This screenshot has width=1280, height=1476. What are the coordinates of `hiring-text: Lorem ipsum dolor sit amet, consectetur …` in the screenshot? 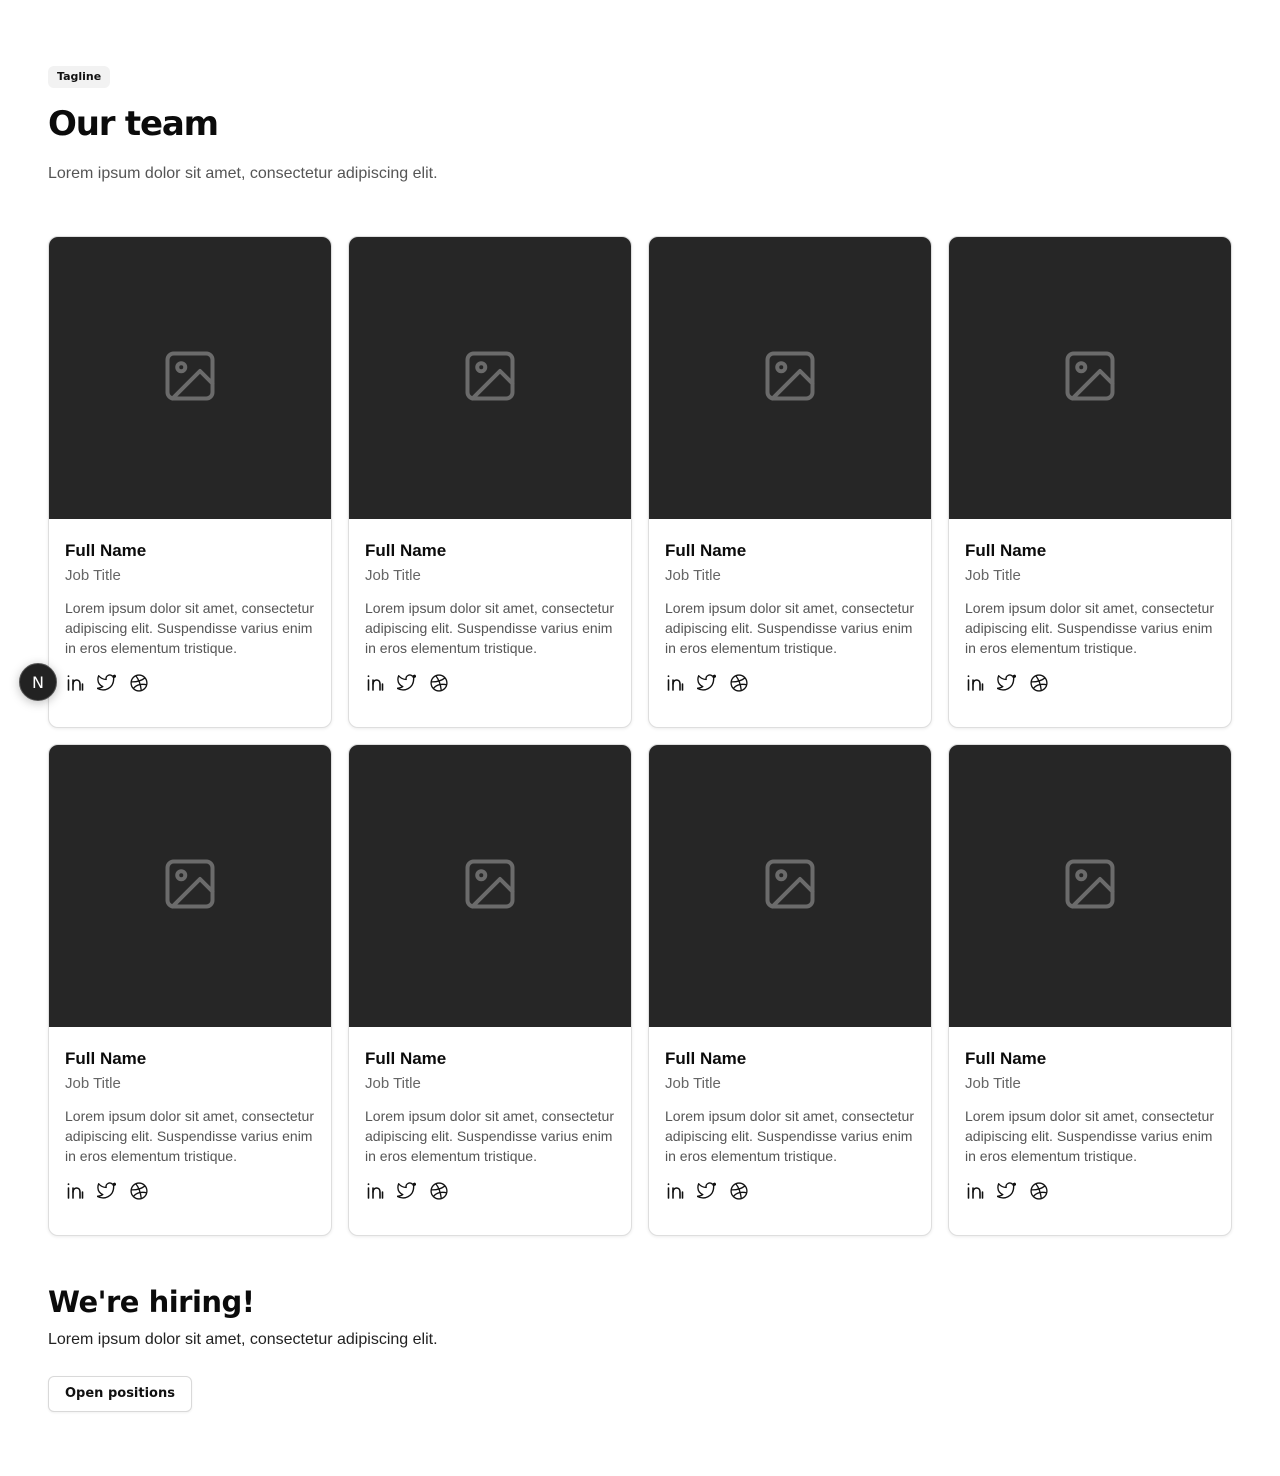 It's located at (243, 1339).